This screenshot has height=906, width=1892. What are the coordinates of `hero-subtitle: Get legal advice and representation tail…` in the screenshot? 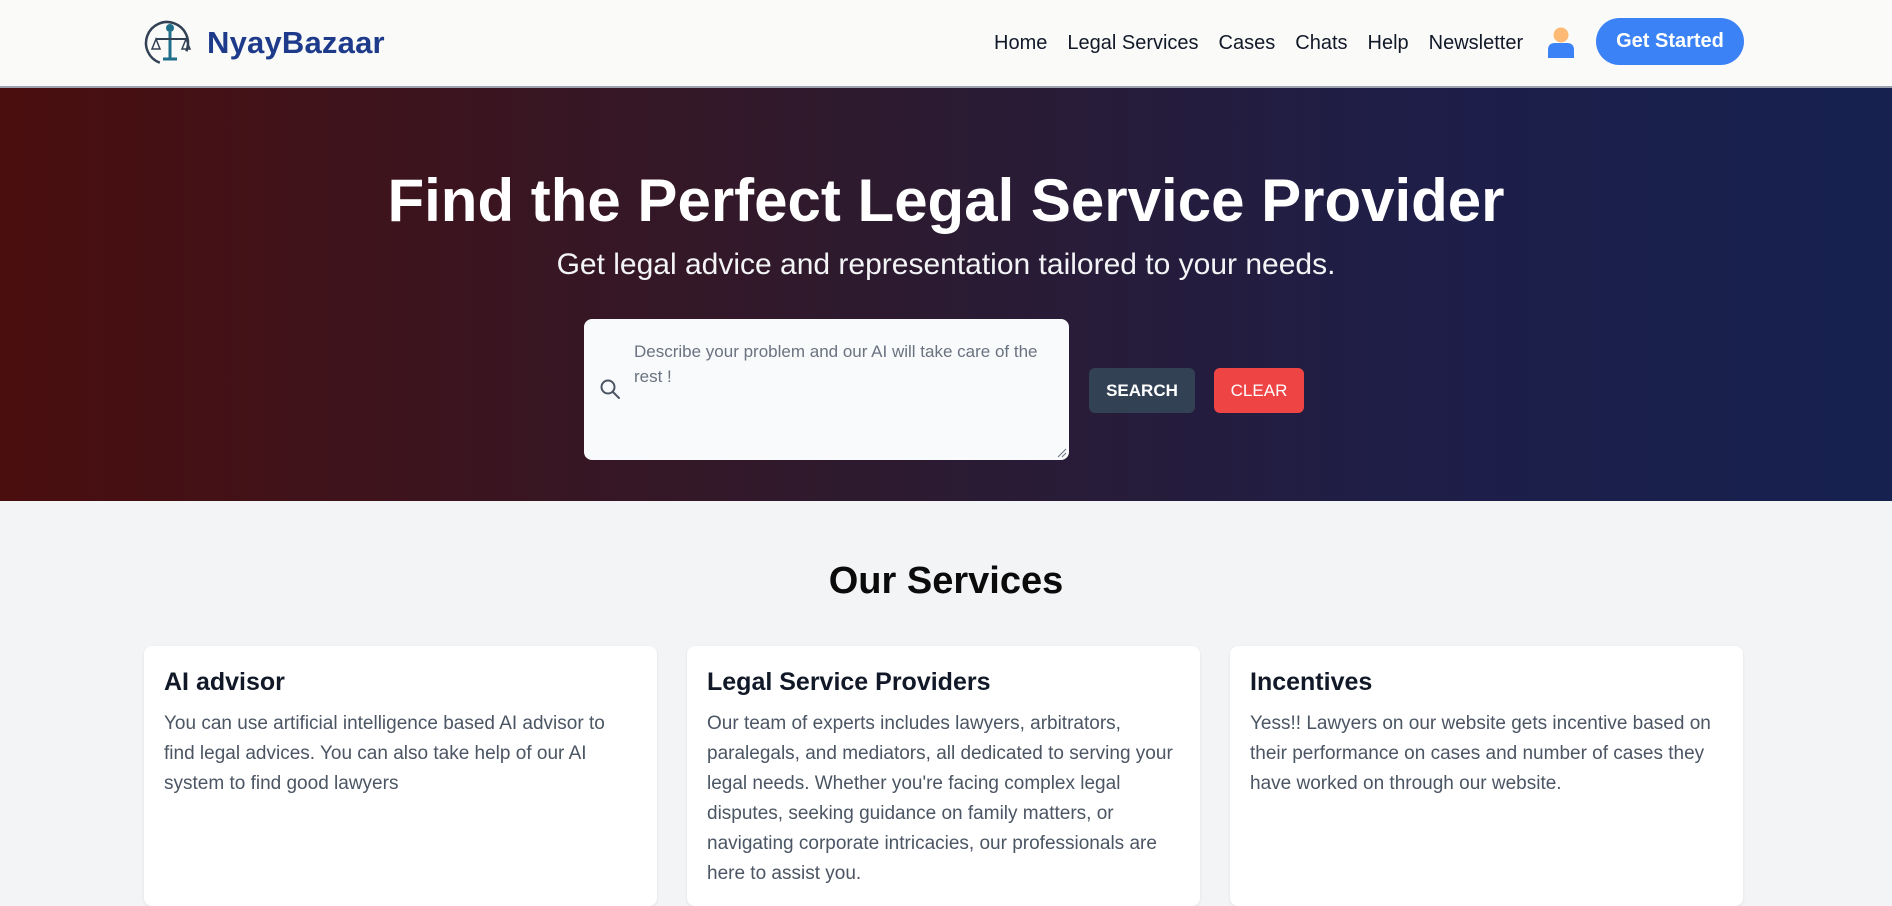 It's located at (946, 264).